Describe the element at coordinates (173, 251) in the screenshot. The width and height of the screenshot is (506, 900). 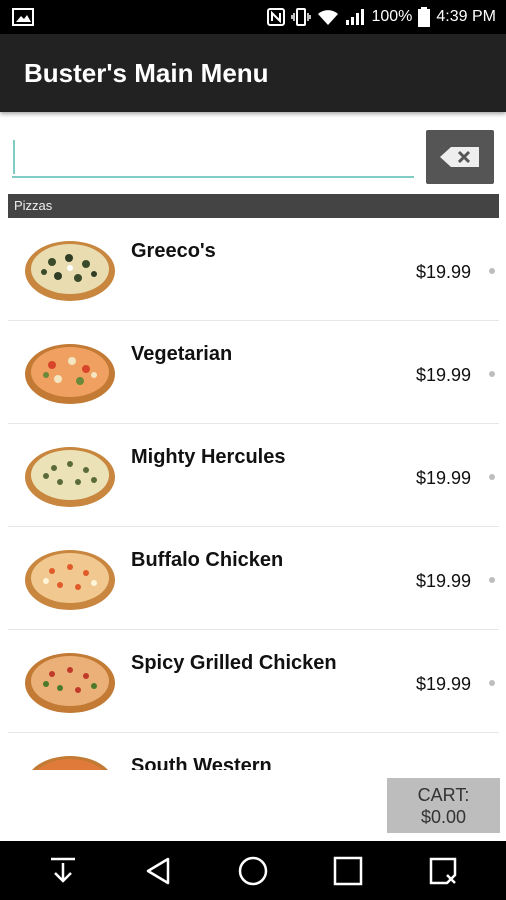
I see `item-name: Greeco's` at that location.